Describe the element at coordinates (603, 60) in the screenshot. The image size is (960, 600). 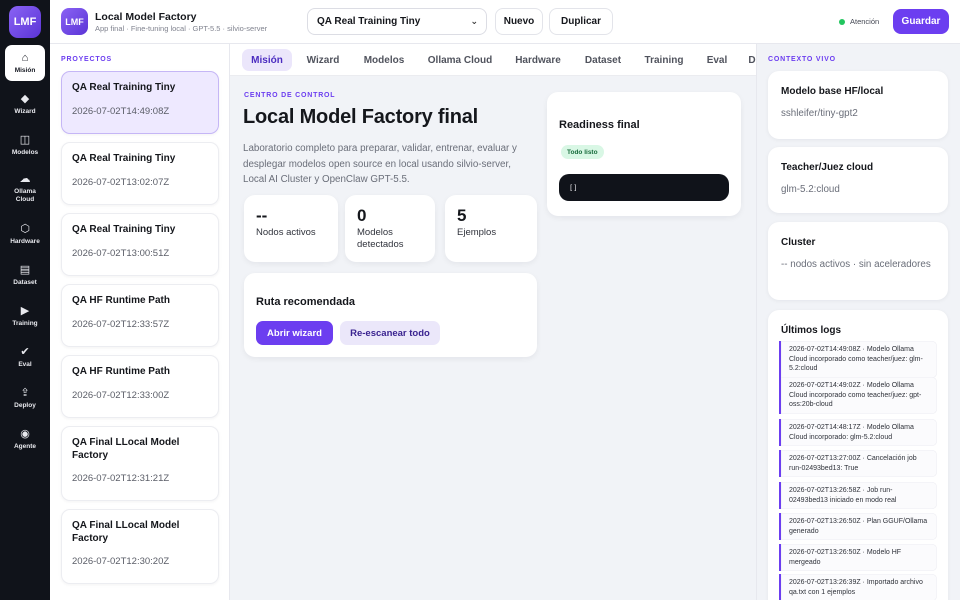
I see `tab-dataset: Dataset` at that location.